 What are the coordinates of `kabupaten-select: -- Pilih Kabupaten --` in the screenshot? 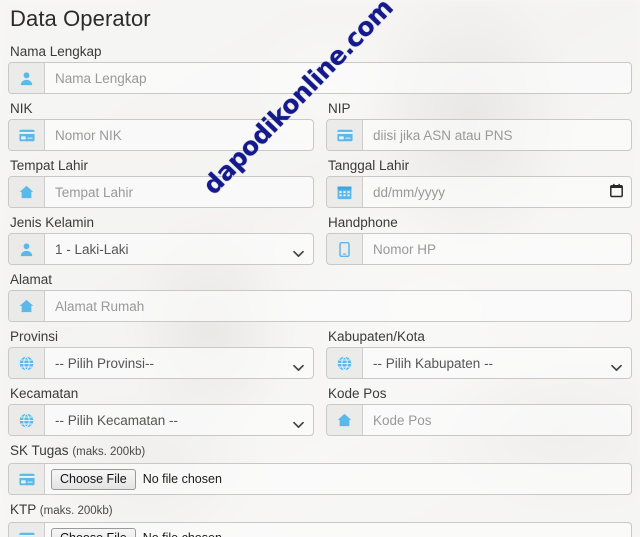 It's located at (497, 363).